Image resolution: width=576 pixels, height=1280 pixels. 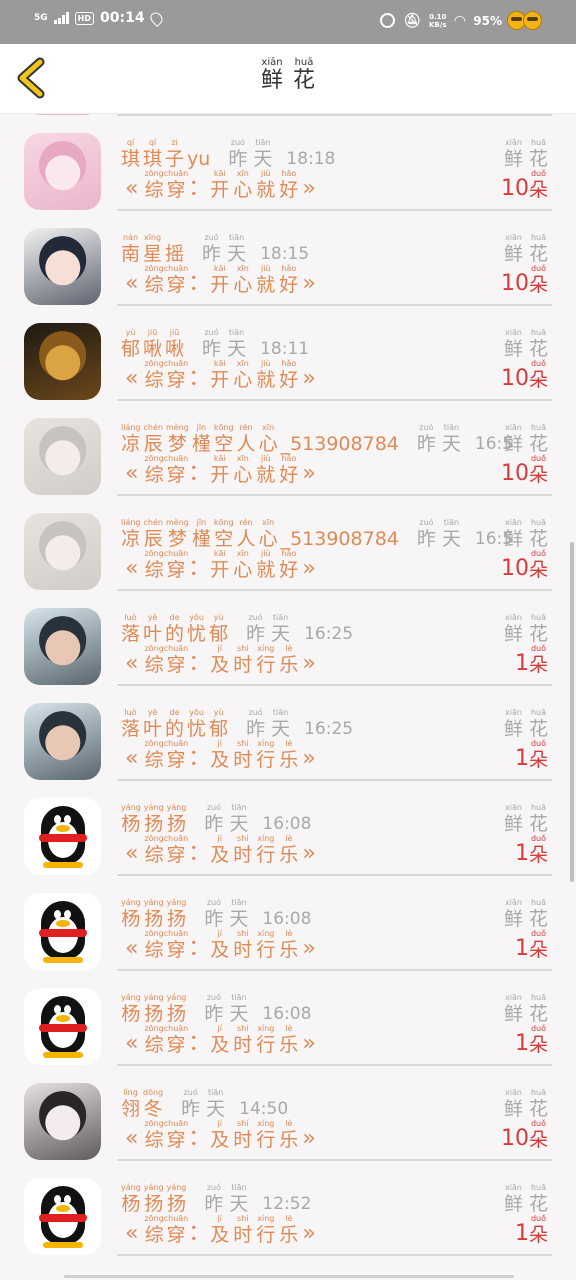 I want to click on sender-line: yù 郁 jiū 啾 jiū 啾 zuó 昨 tiān 天 18:11, so click(x=215, y=344).